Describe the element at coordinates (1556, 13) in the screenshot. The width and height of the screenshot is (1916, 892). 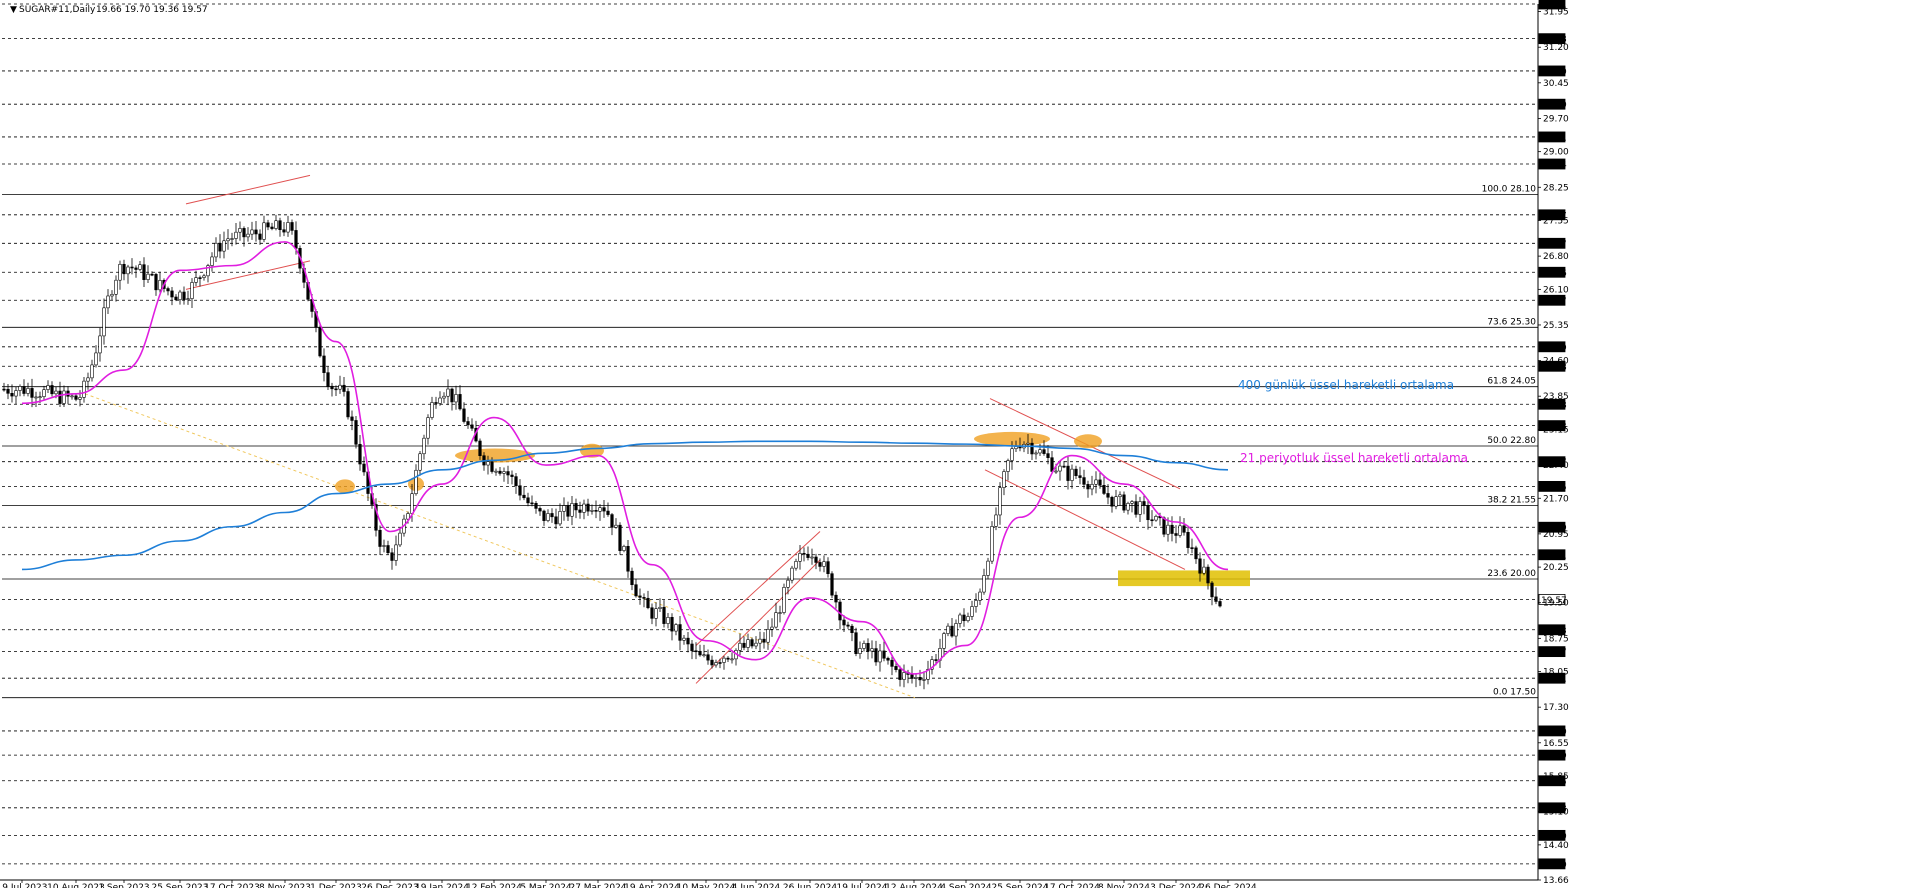
I see `y-tick-label: 31.95` at that location.